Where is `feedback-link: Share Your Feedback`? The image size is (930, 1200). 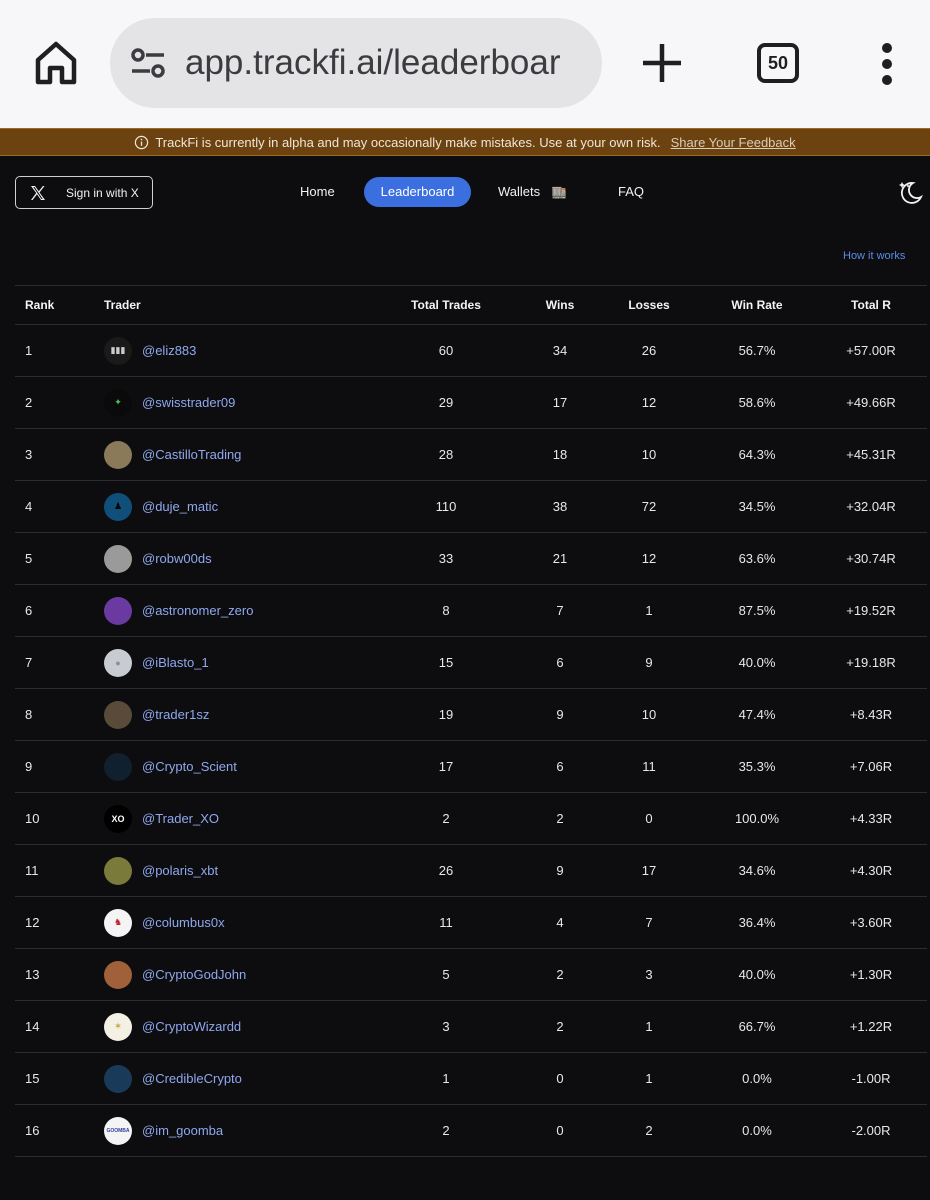 feedback-link: Share Your Feedback is located at coordinates (733, 142).